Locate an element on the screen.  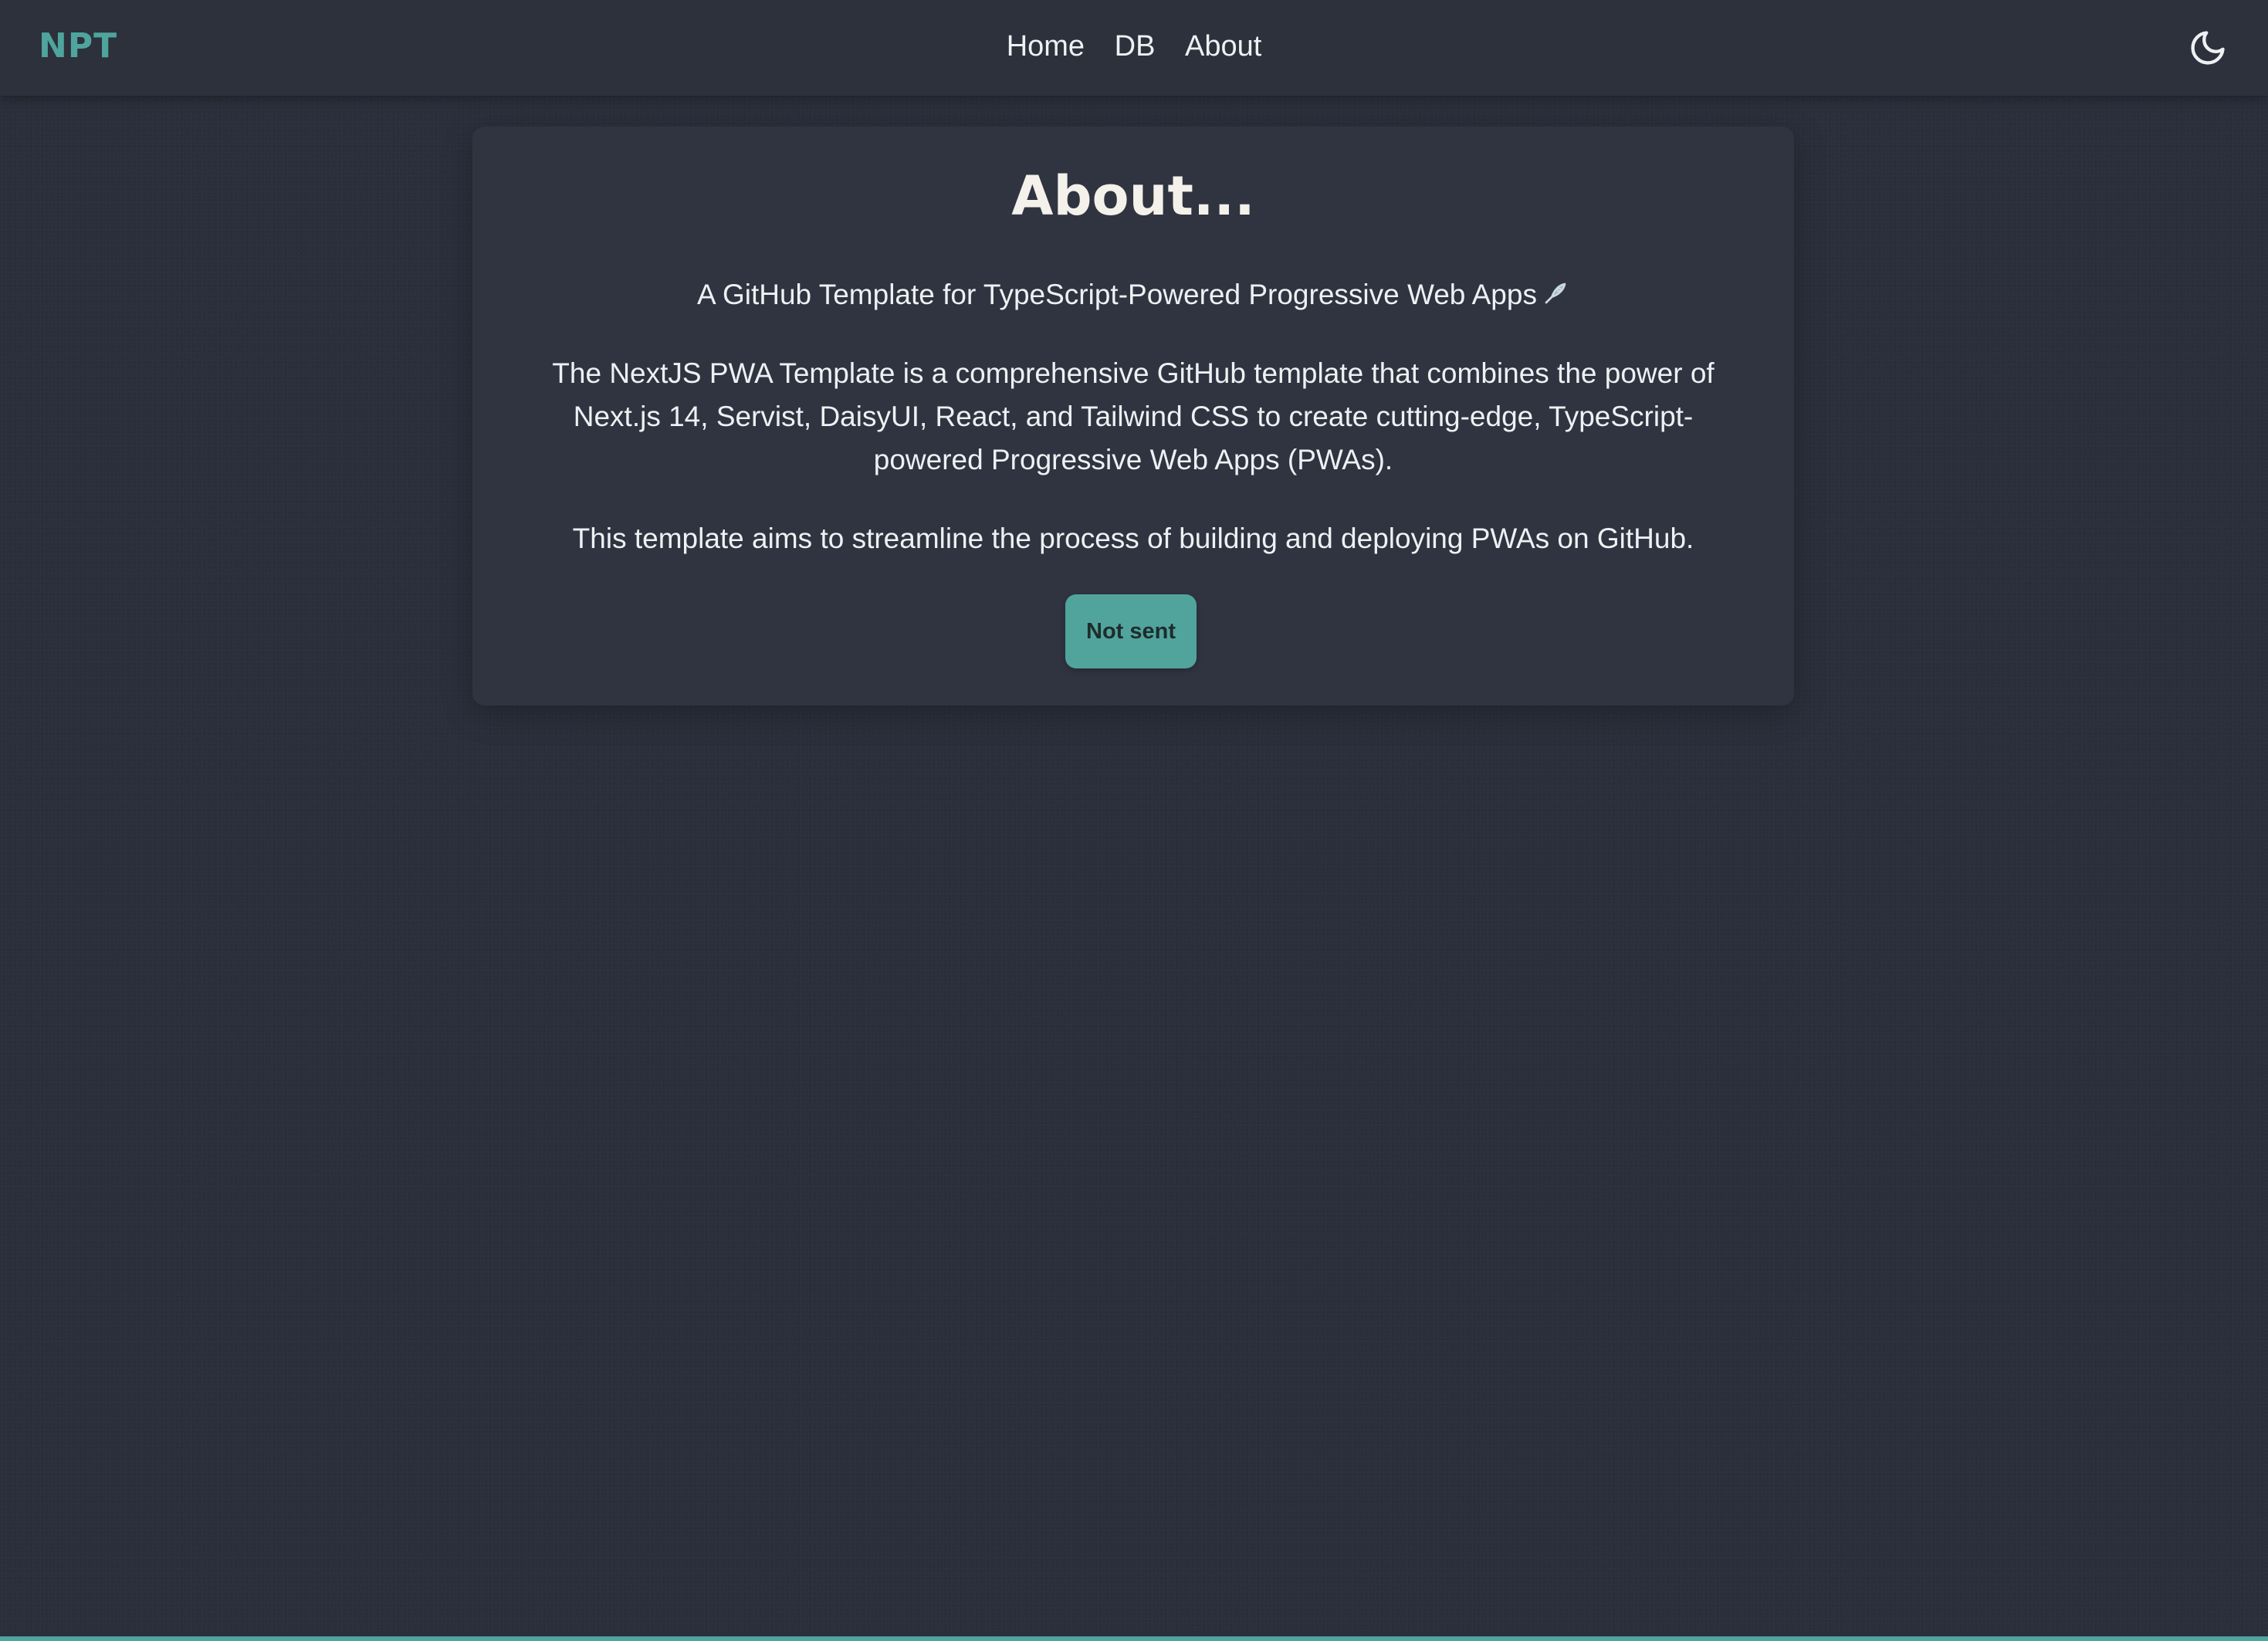
bottom-accent-line is located at coordinates (1134, 1638).